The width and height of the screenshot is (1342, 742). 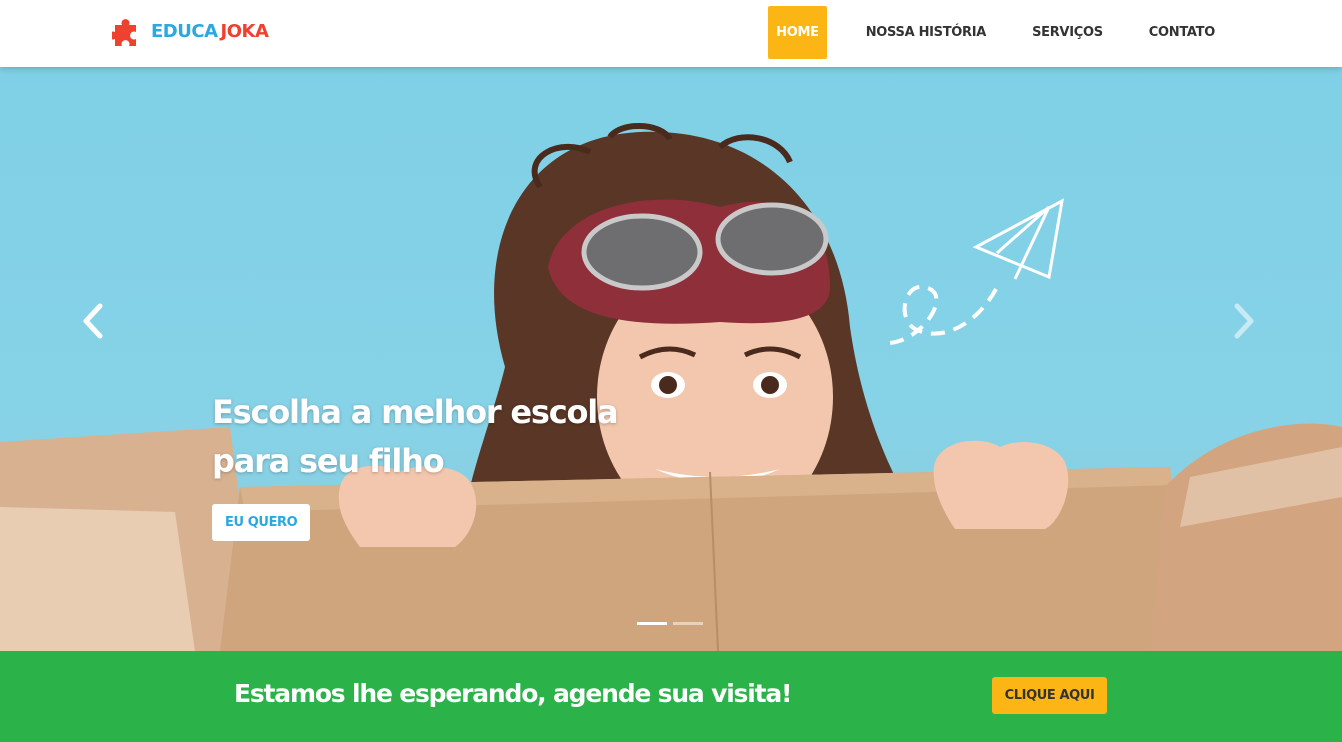 I want to click on puzzle-piece-icon, so click(x=124, y=32).